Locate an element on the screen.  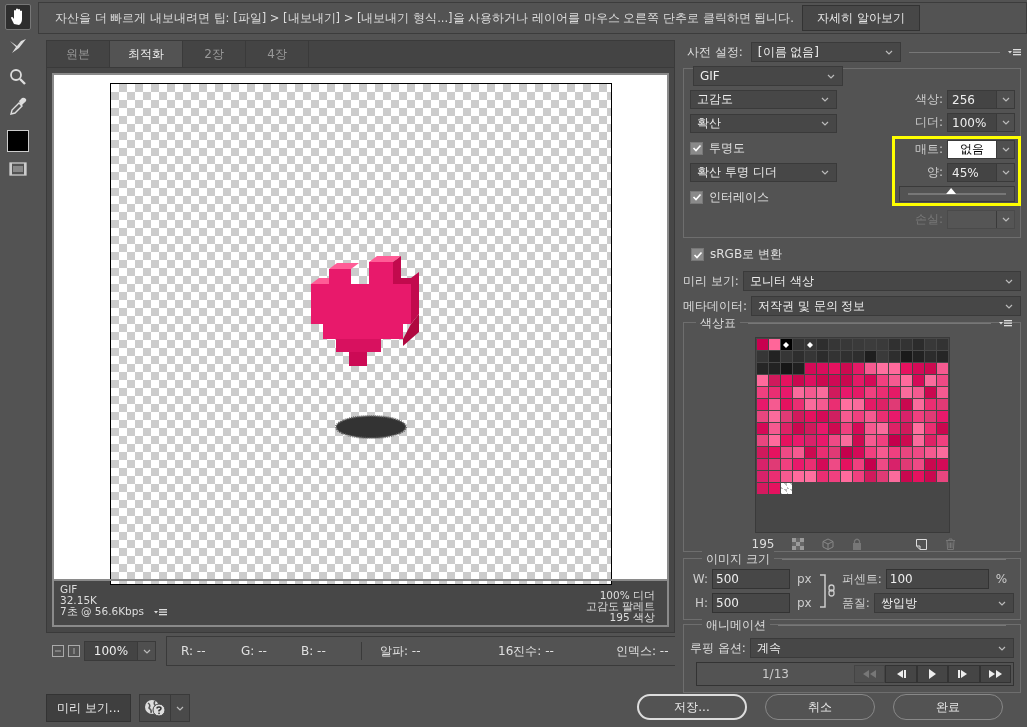
format-dropdown: GIF is located at coordinates (768, 76).